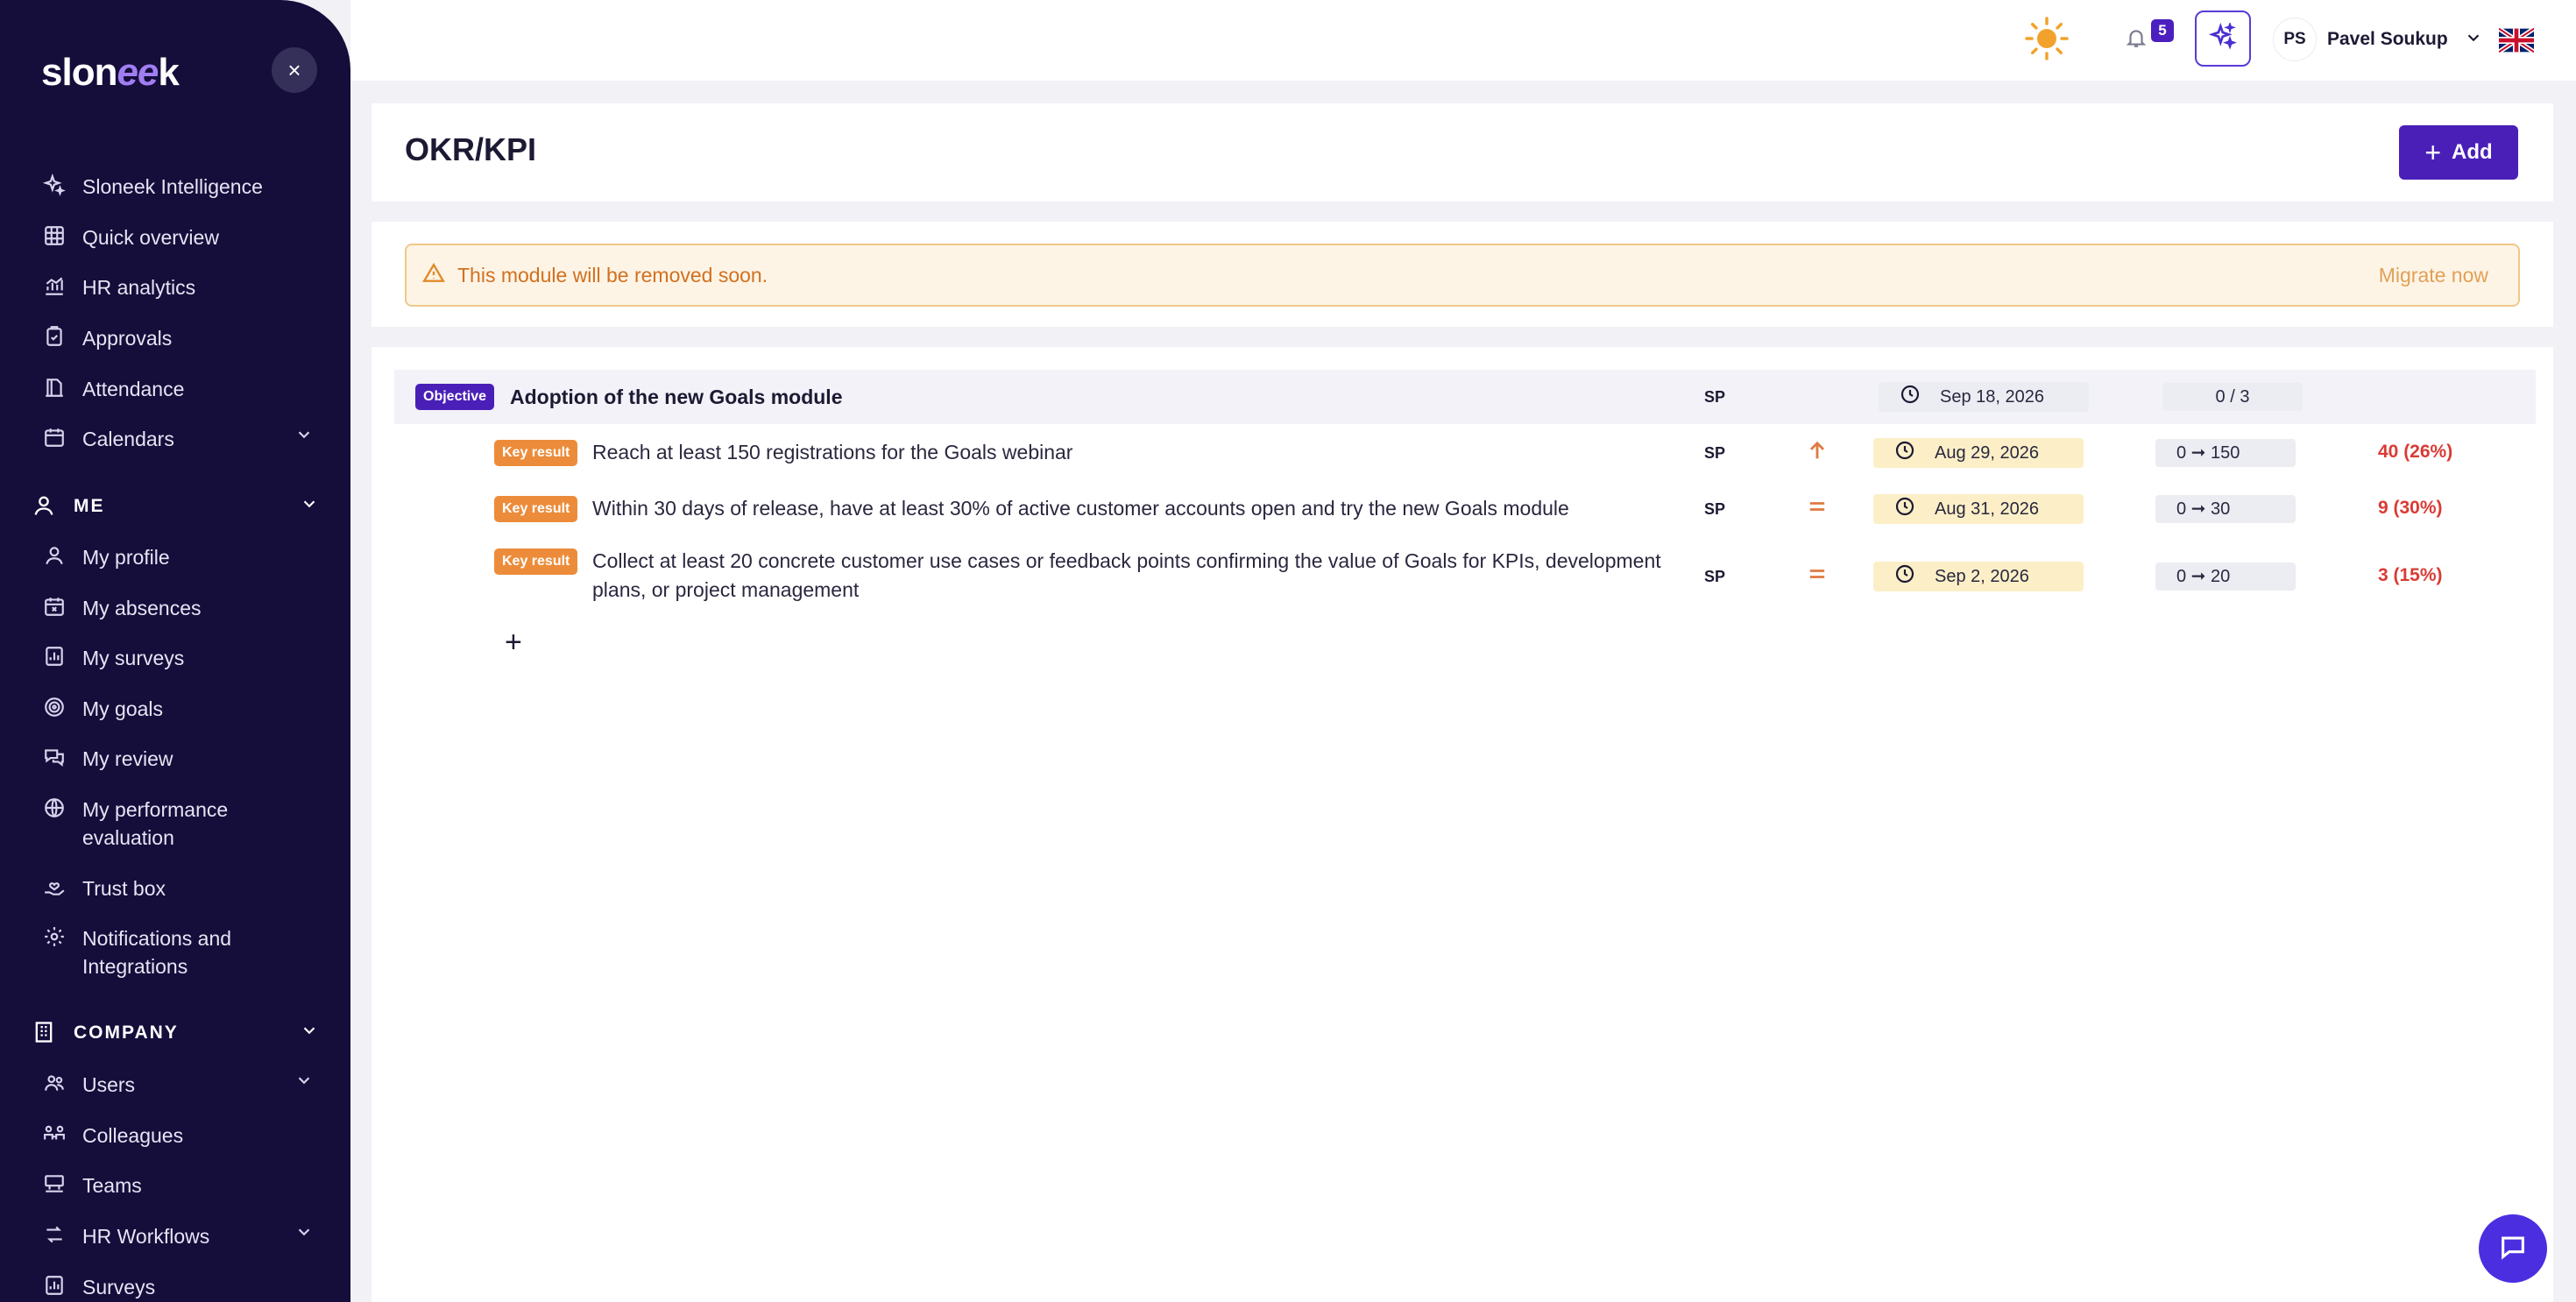 The width and height of the screenshot is (2576, 1302). I want to click on calendar-x-icon, so click(54, 606).